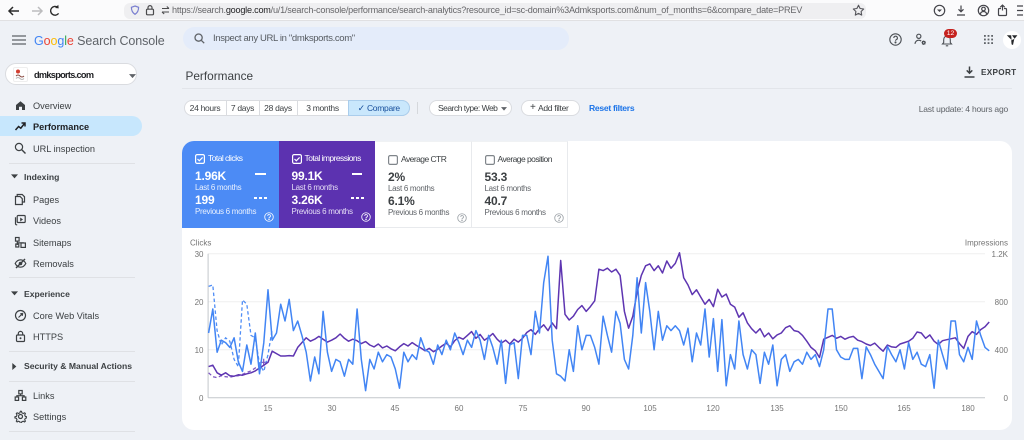 Image resolution: width=1024 pixels, height=440 pixels. I want to click on svg-text: 105, so click(650, 408).